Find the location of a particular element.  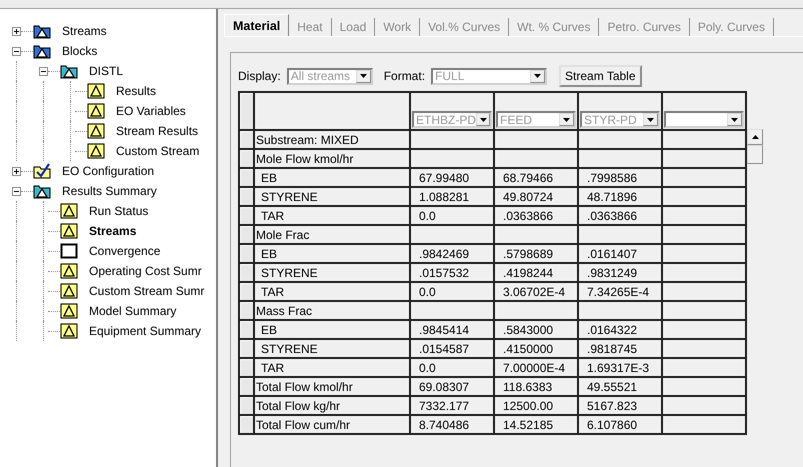

table-cell: 1.69317E-3 is located at coordinates (620, 367).